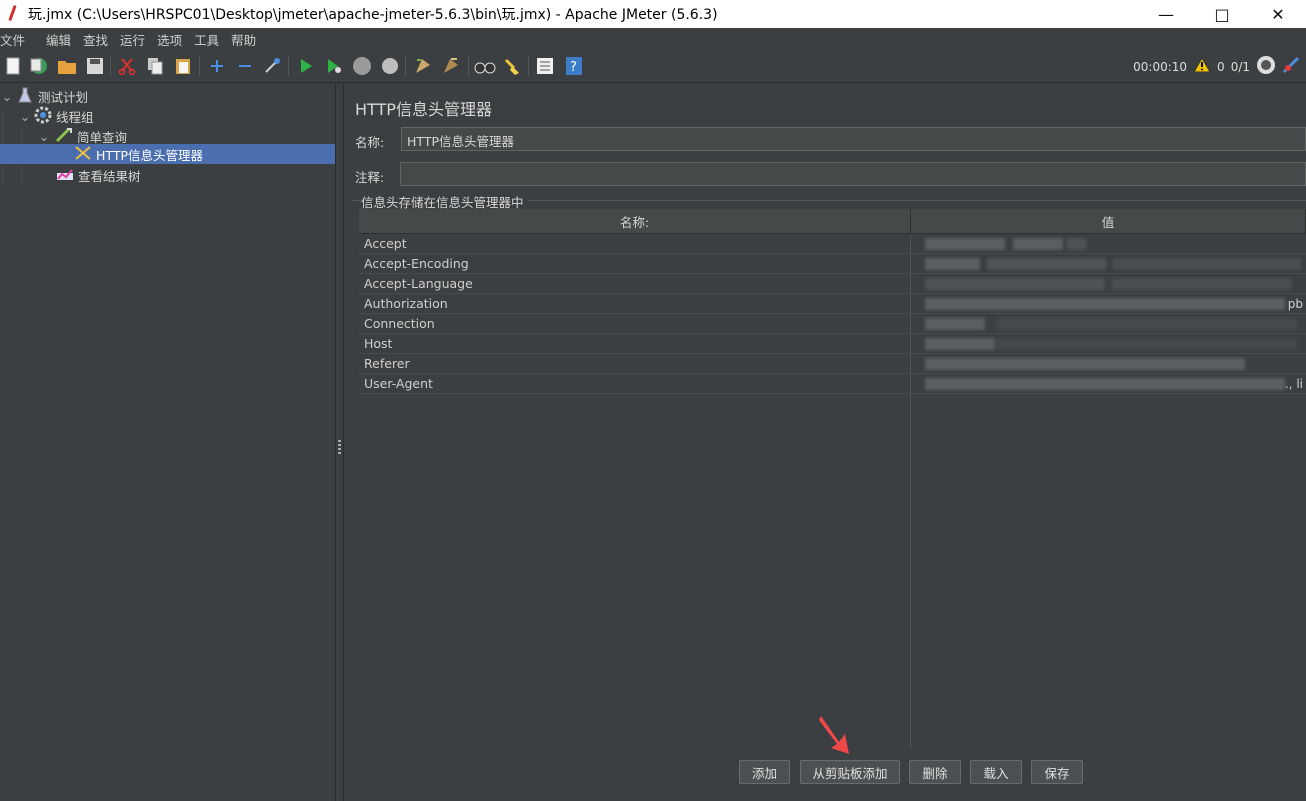 The image size is (1306, 801). What do you see at coordinates (340, 442) in the screenshot?
I see `pane-splitter` at bounding box center [340, 442].